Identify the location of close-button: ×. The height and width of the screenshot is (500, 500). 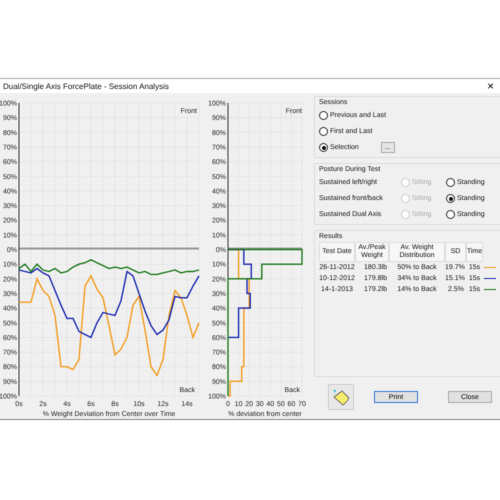
(490, 86).